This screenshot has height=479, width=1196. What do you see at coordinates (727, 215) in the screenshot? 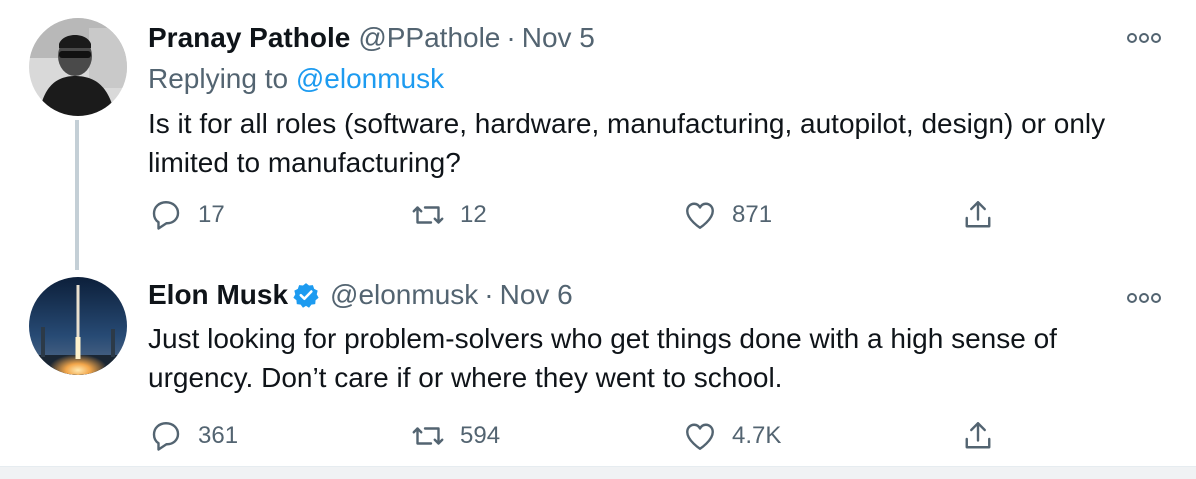
I see `like-button: 871` at bounding box center [727, 215].